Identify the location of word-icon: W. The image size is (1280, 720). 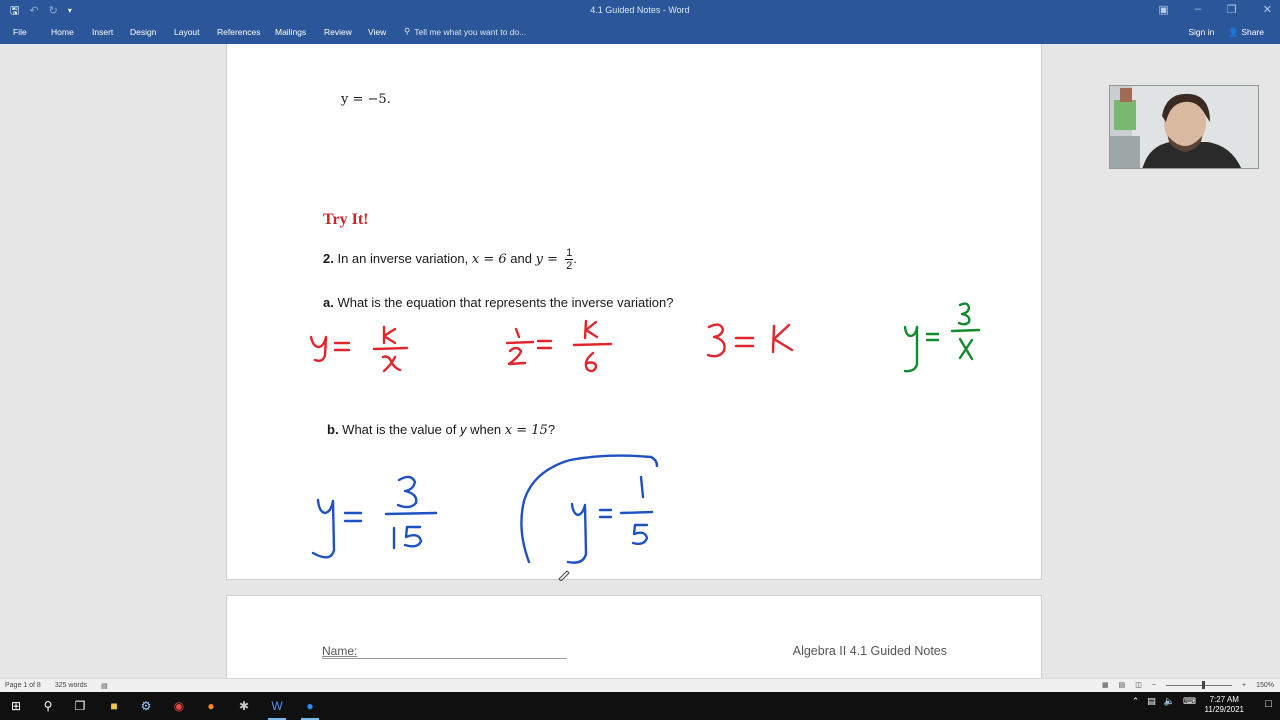
(277, 708).